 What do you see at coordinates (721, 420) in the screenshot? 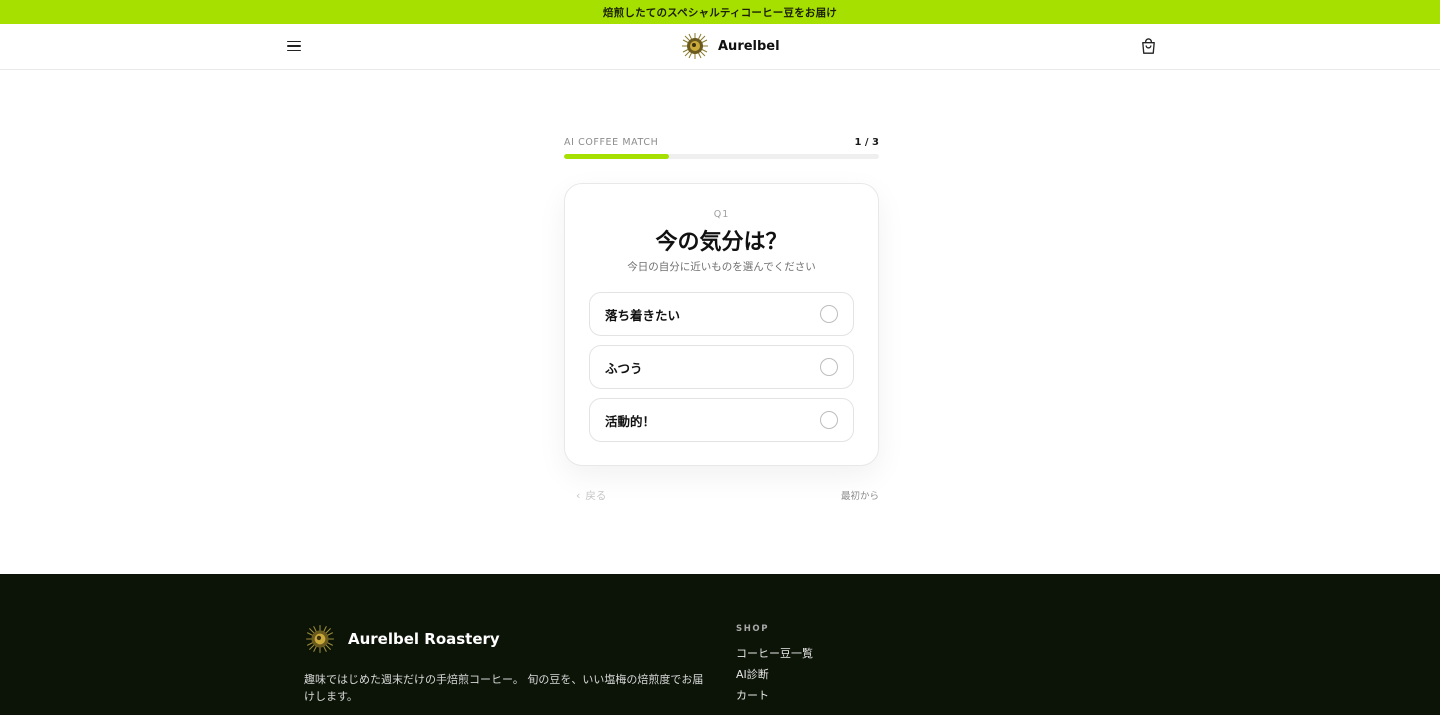
I see `option-active: 活動的！` at bounding box center [721, 420].